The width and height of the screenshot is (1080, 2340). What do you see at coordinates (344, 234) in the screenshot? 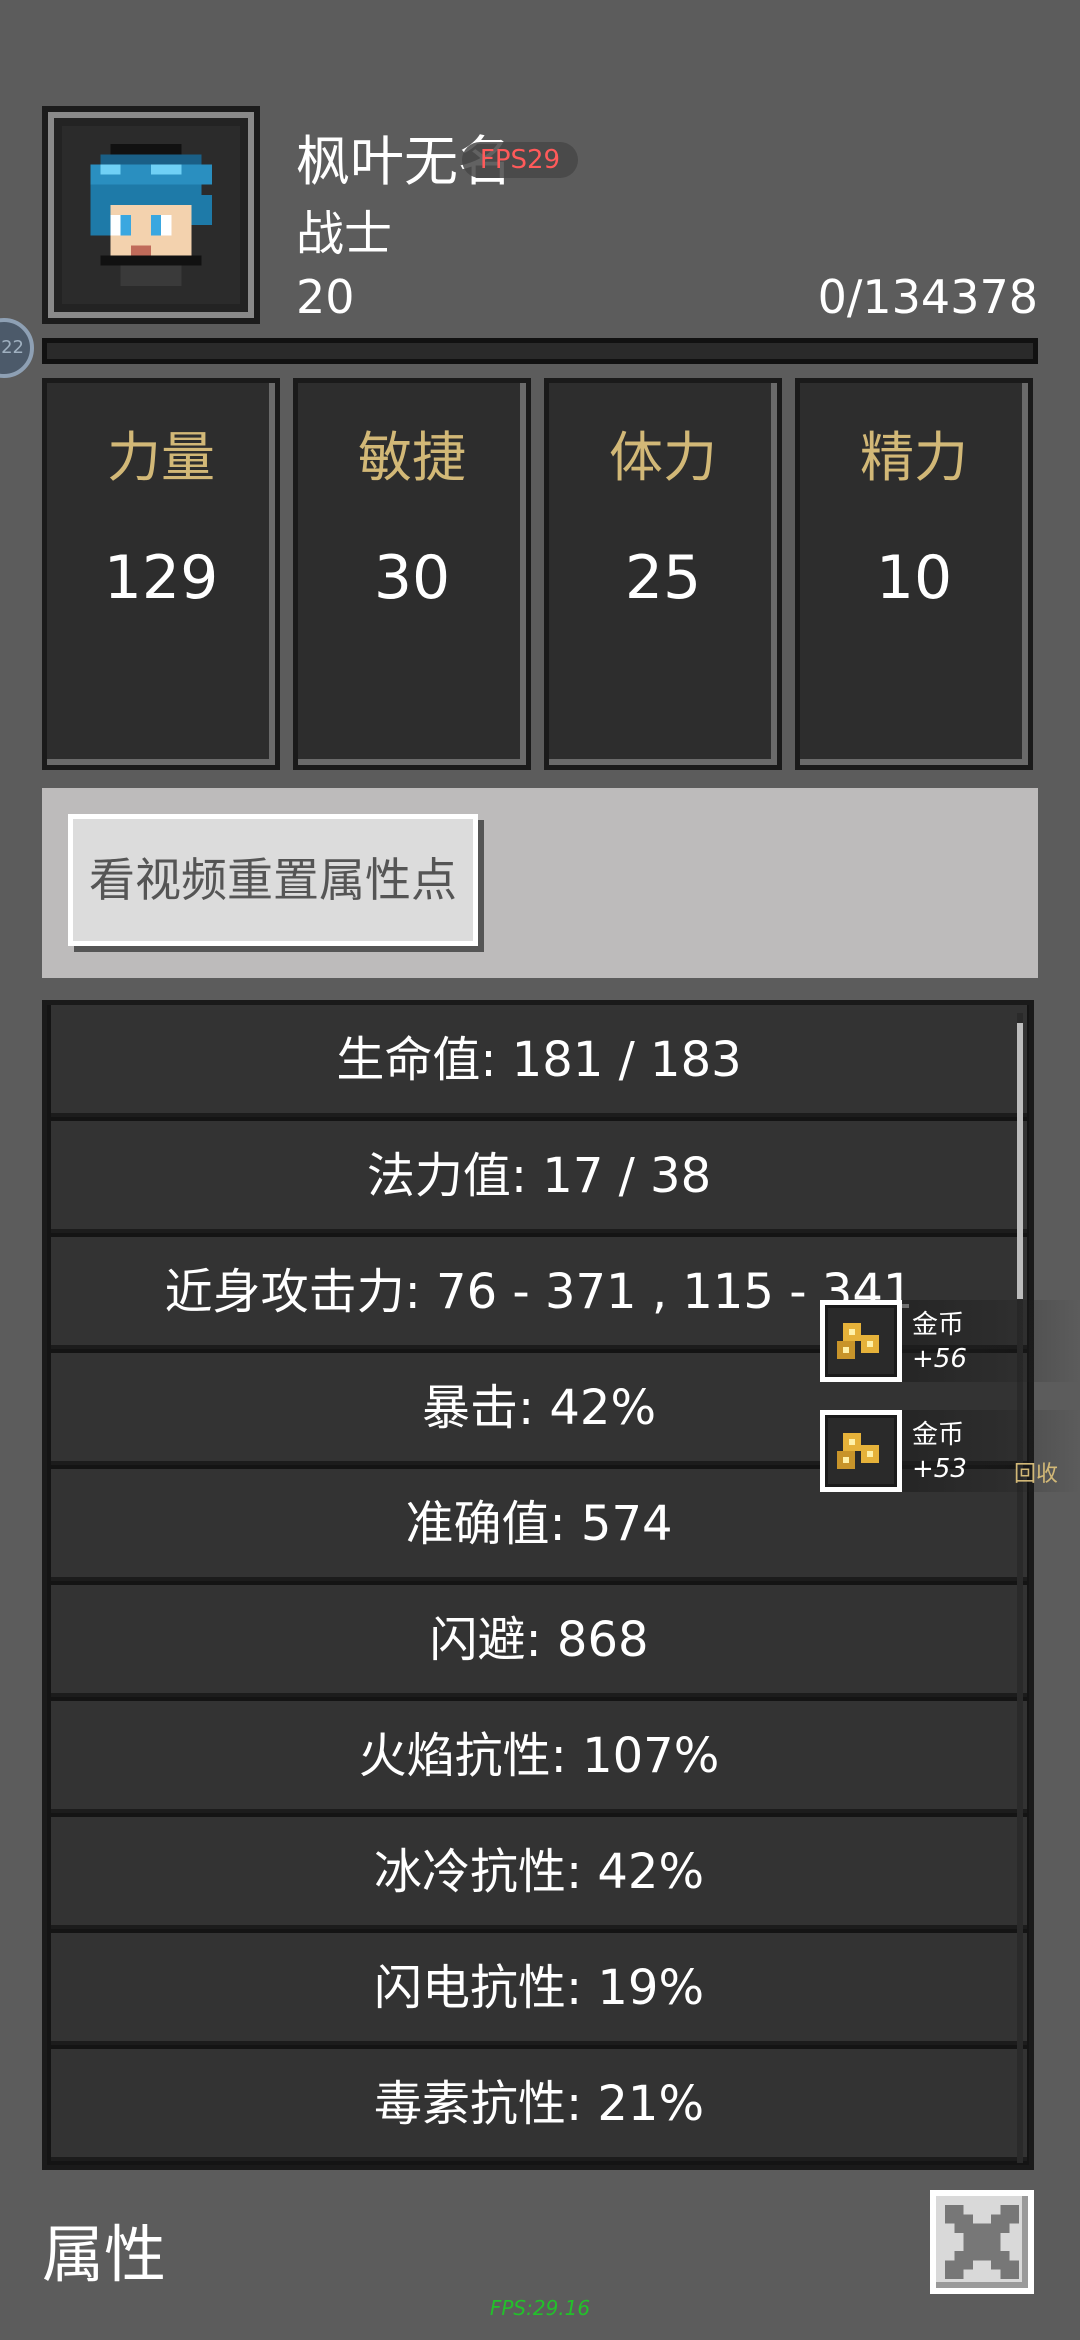
I see `character-class: 战士` at bounding box center [344, 234].